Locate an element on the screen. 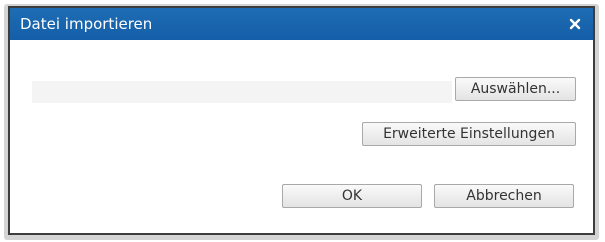 The width and height of the screenshot is (605, 242). dialog-titlebar: Datei importieren is located at coordinates (301, 24).